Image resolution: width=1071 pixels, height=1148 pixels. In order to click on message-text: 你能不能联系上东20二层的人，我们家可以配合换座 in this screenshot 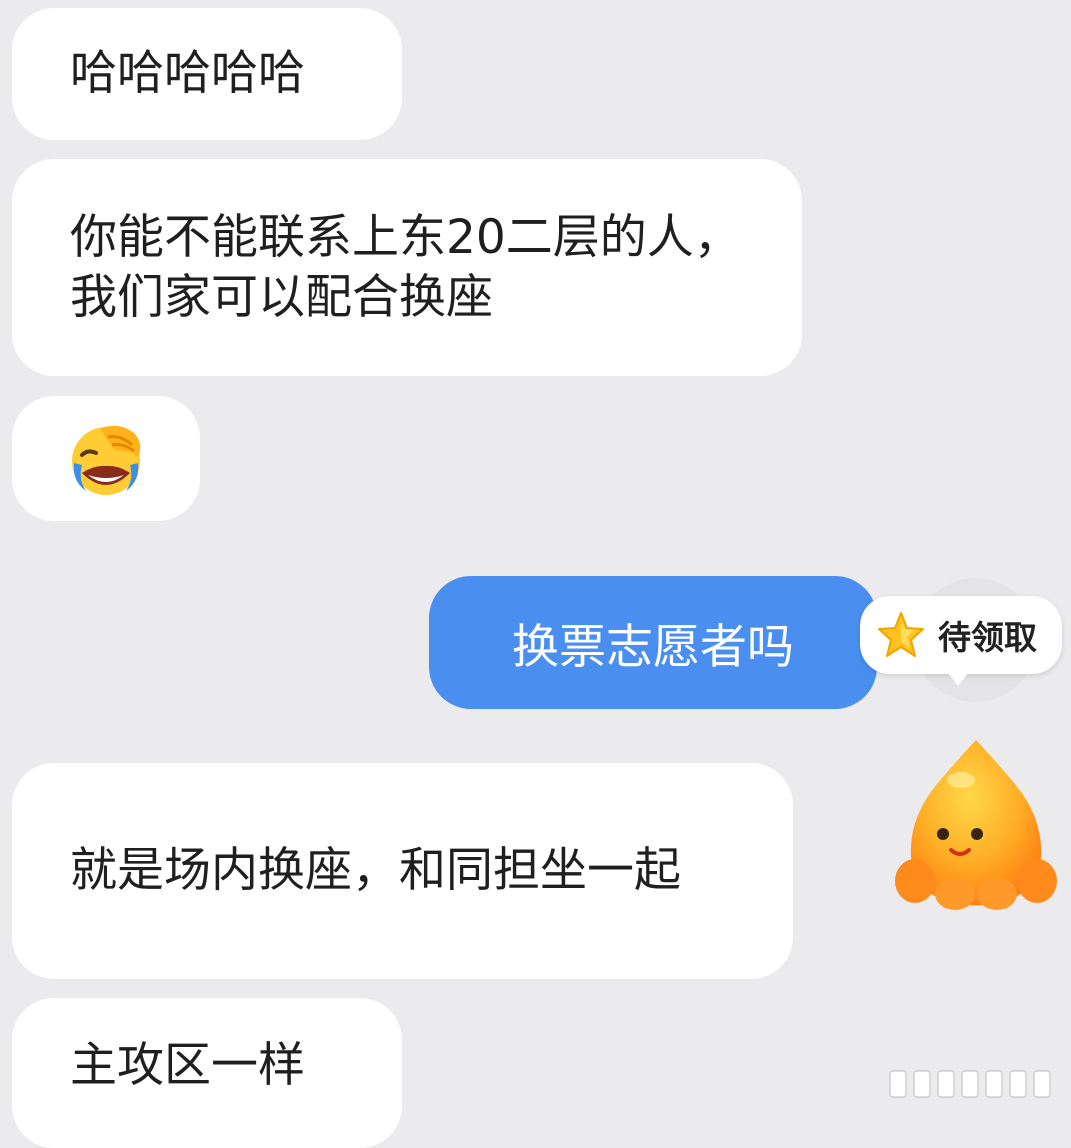, I will do `click(405, 267)`.